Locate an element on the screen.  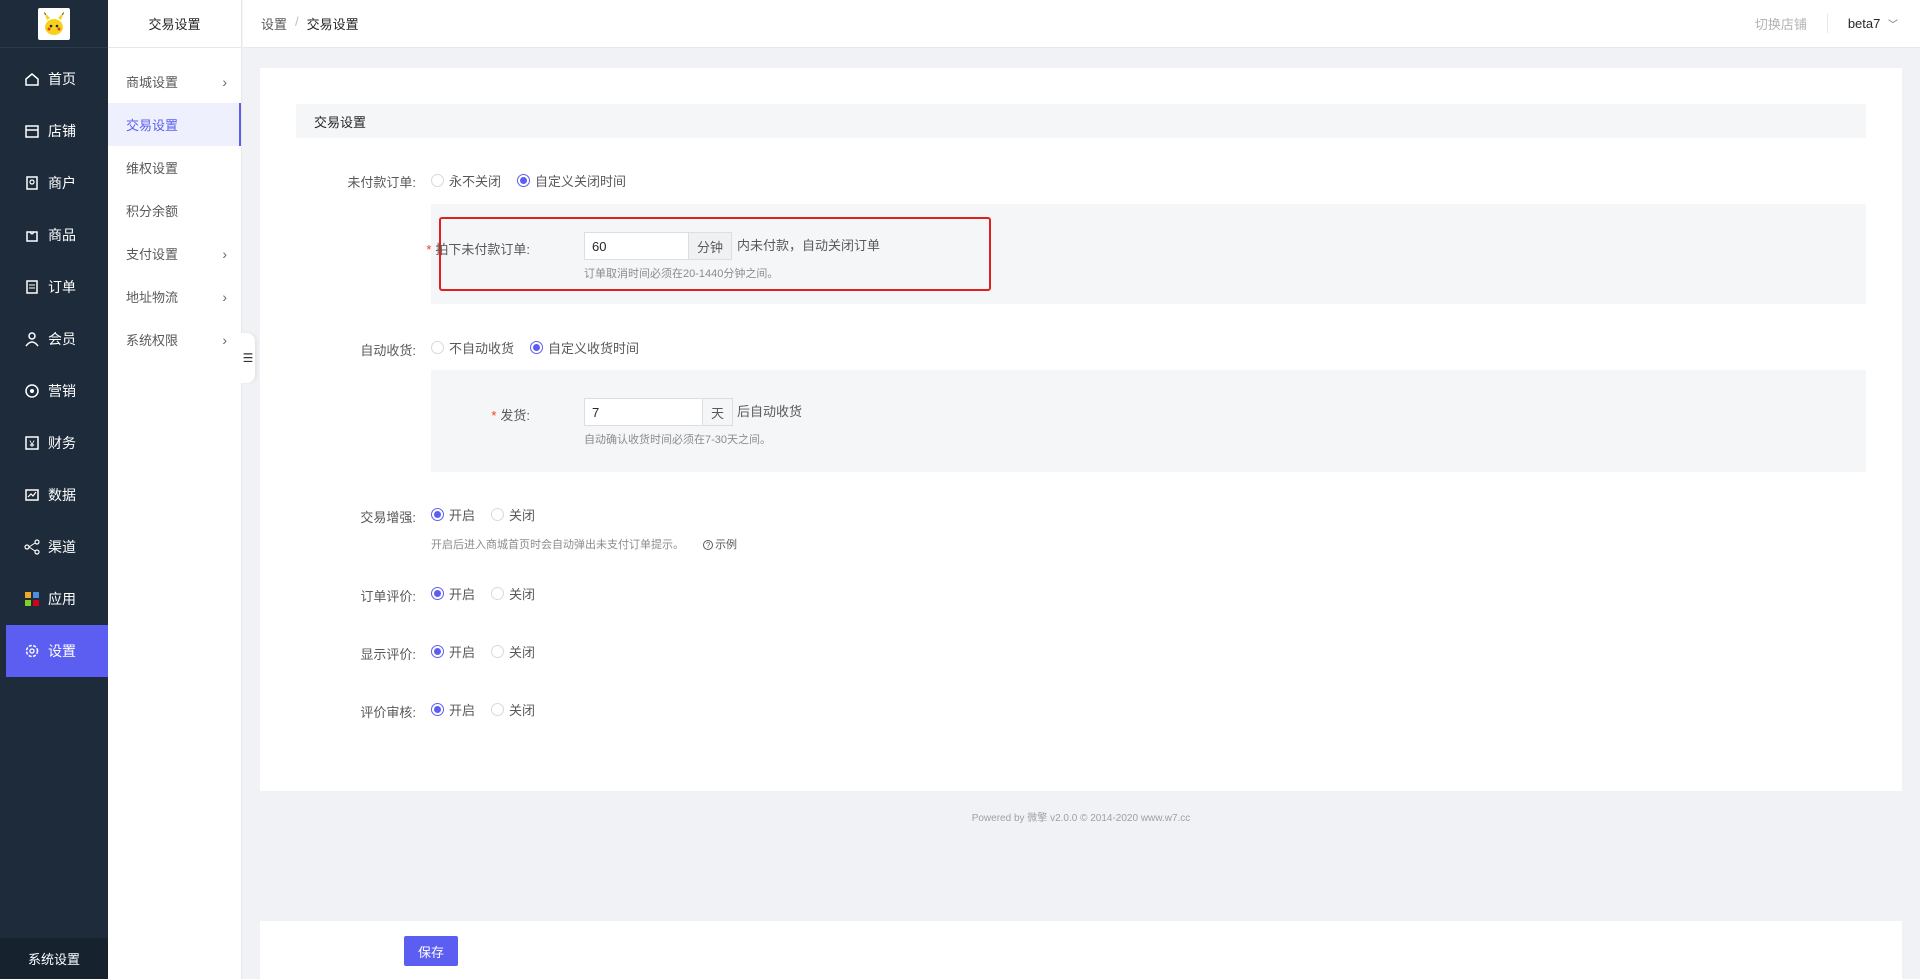
subnav-item: 系统权限 › is located at coordinates (174, 339).